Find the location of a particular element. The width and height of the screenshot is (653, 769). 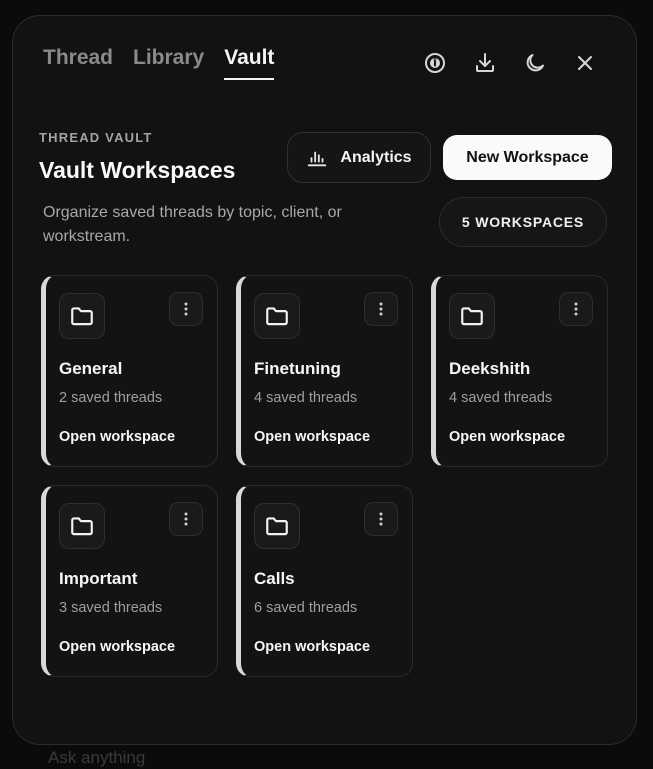

analytics-button: Analytics is located at coordinates (359, 157).